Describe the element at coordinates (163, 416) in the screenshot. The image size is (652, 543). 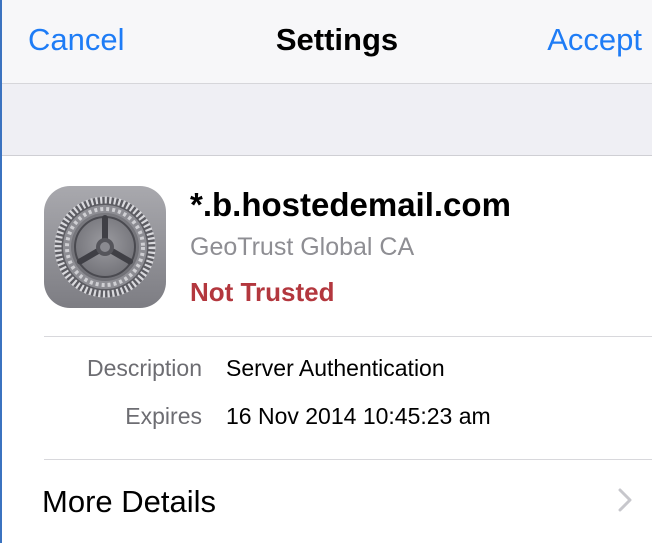
I see `expires-label: Expires` at that location.